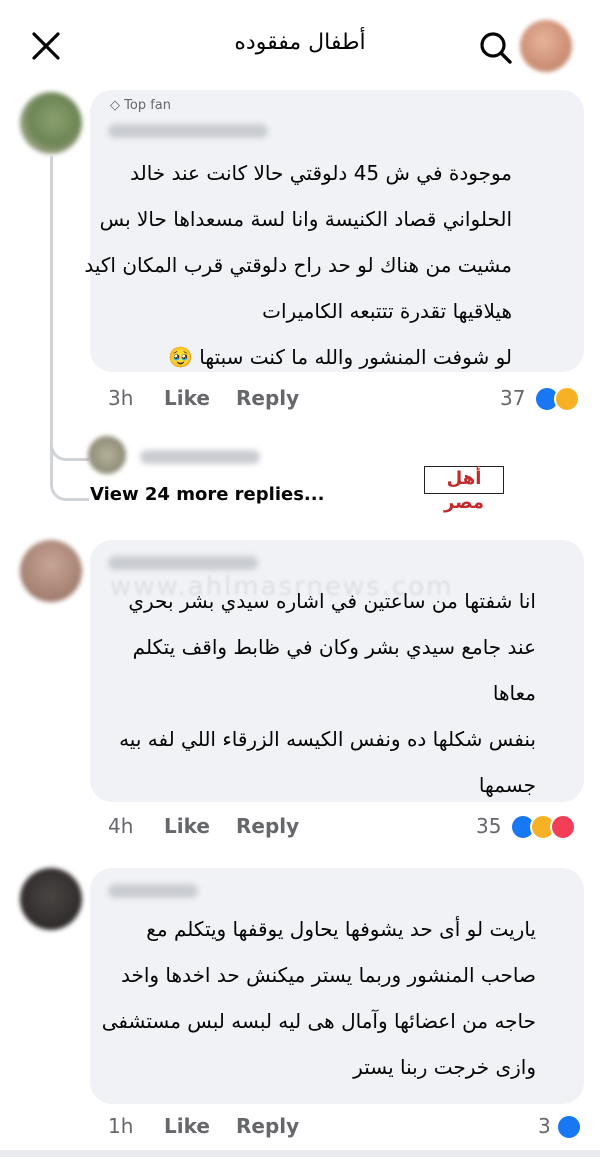  I want to click on reaction-count: 37, so click(512, 398).